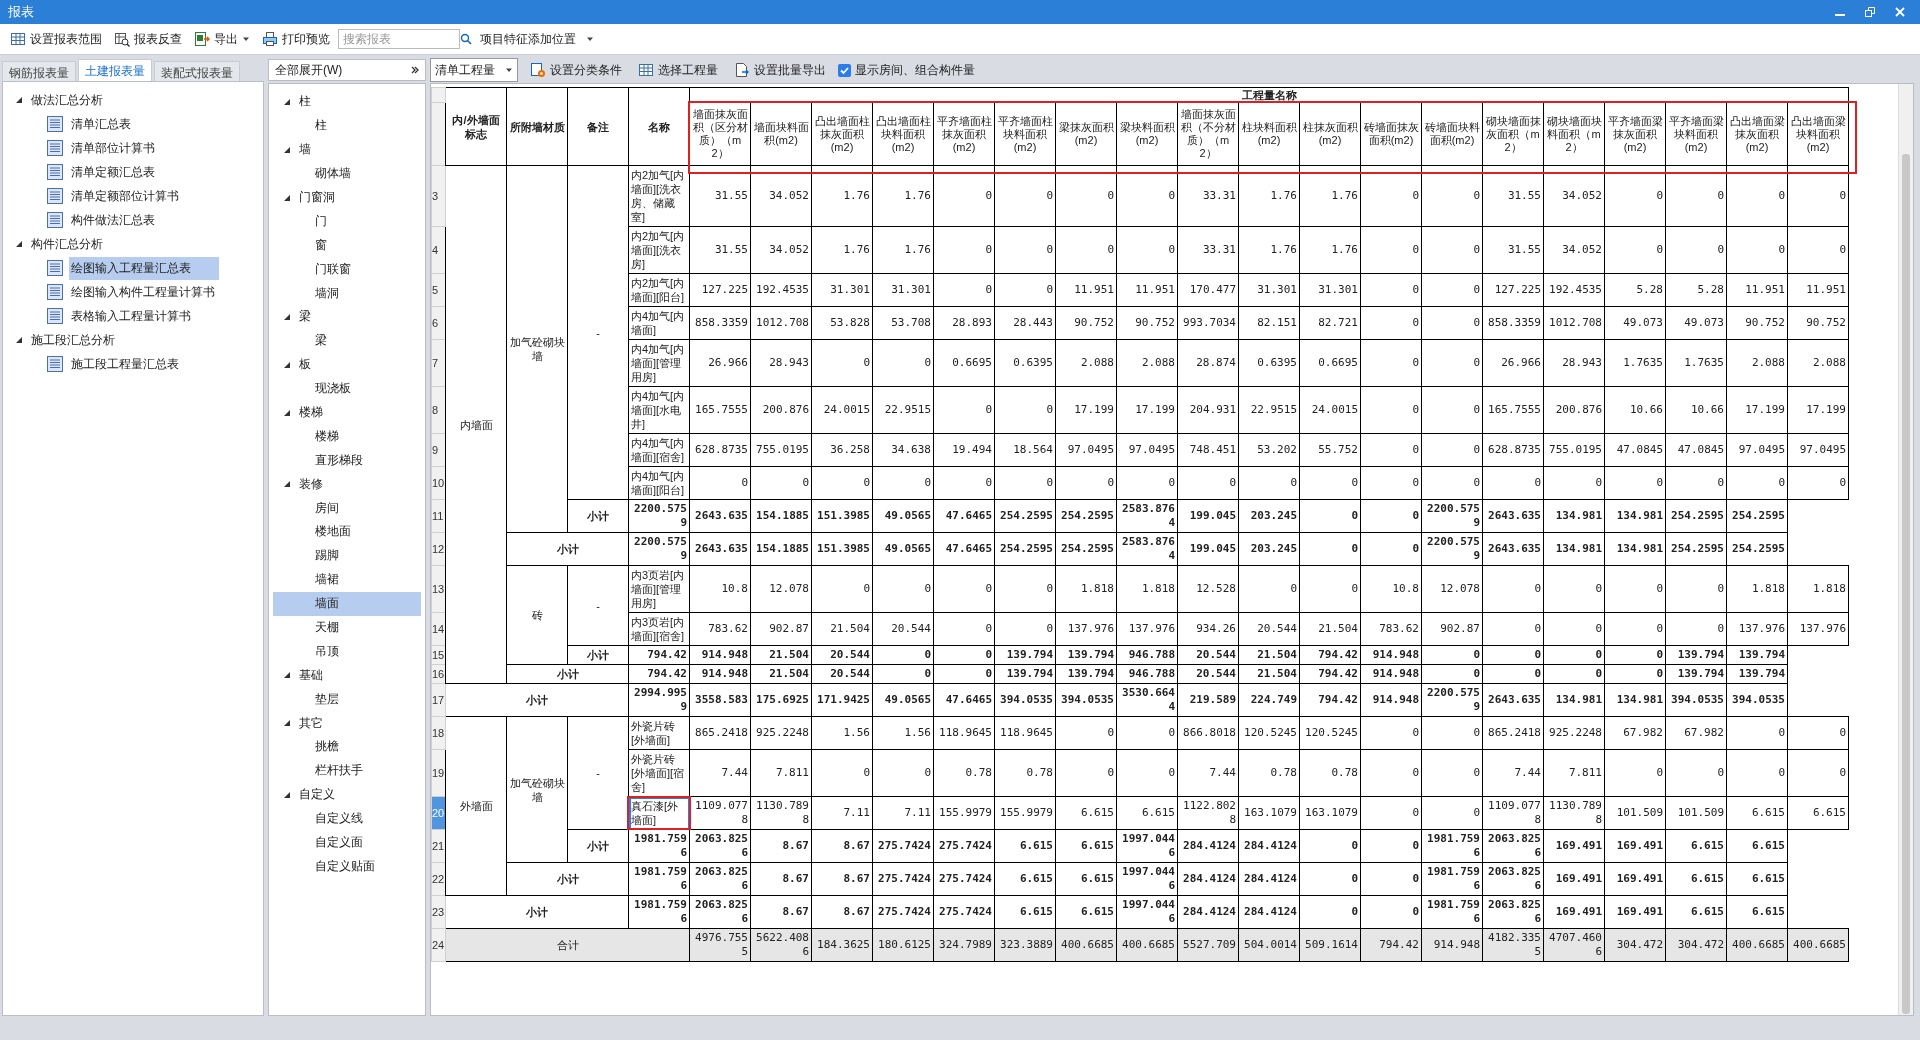  I want to click on row-number: 10, so click(438, 483).